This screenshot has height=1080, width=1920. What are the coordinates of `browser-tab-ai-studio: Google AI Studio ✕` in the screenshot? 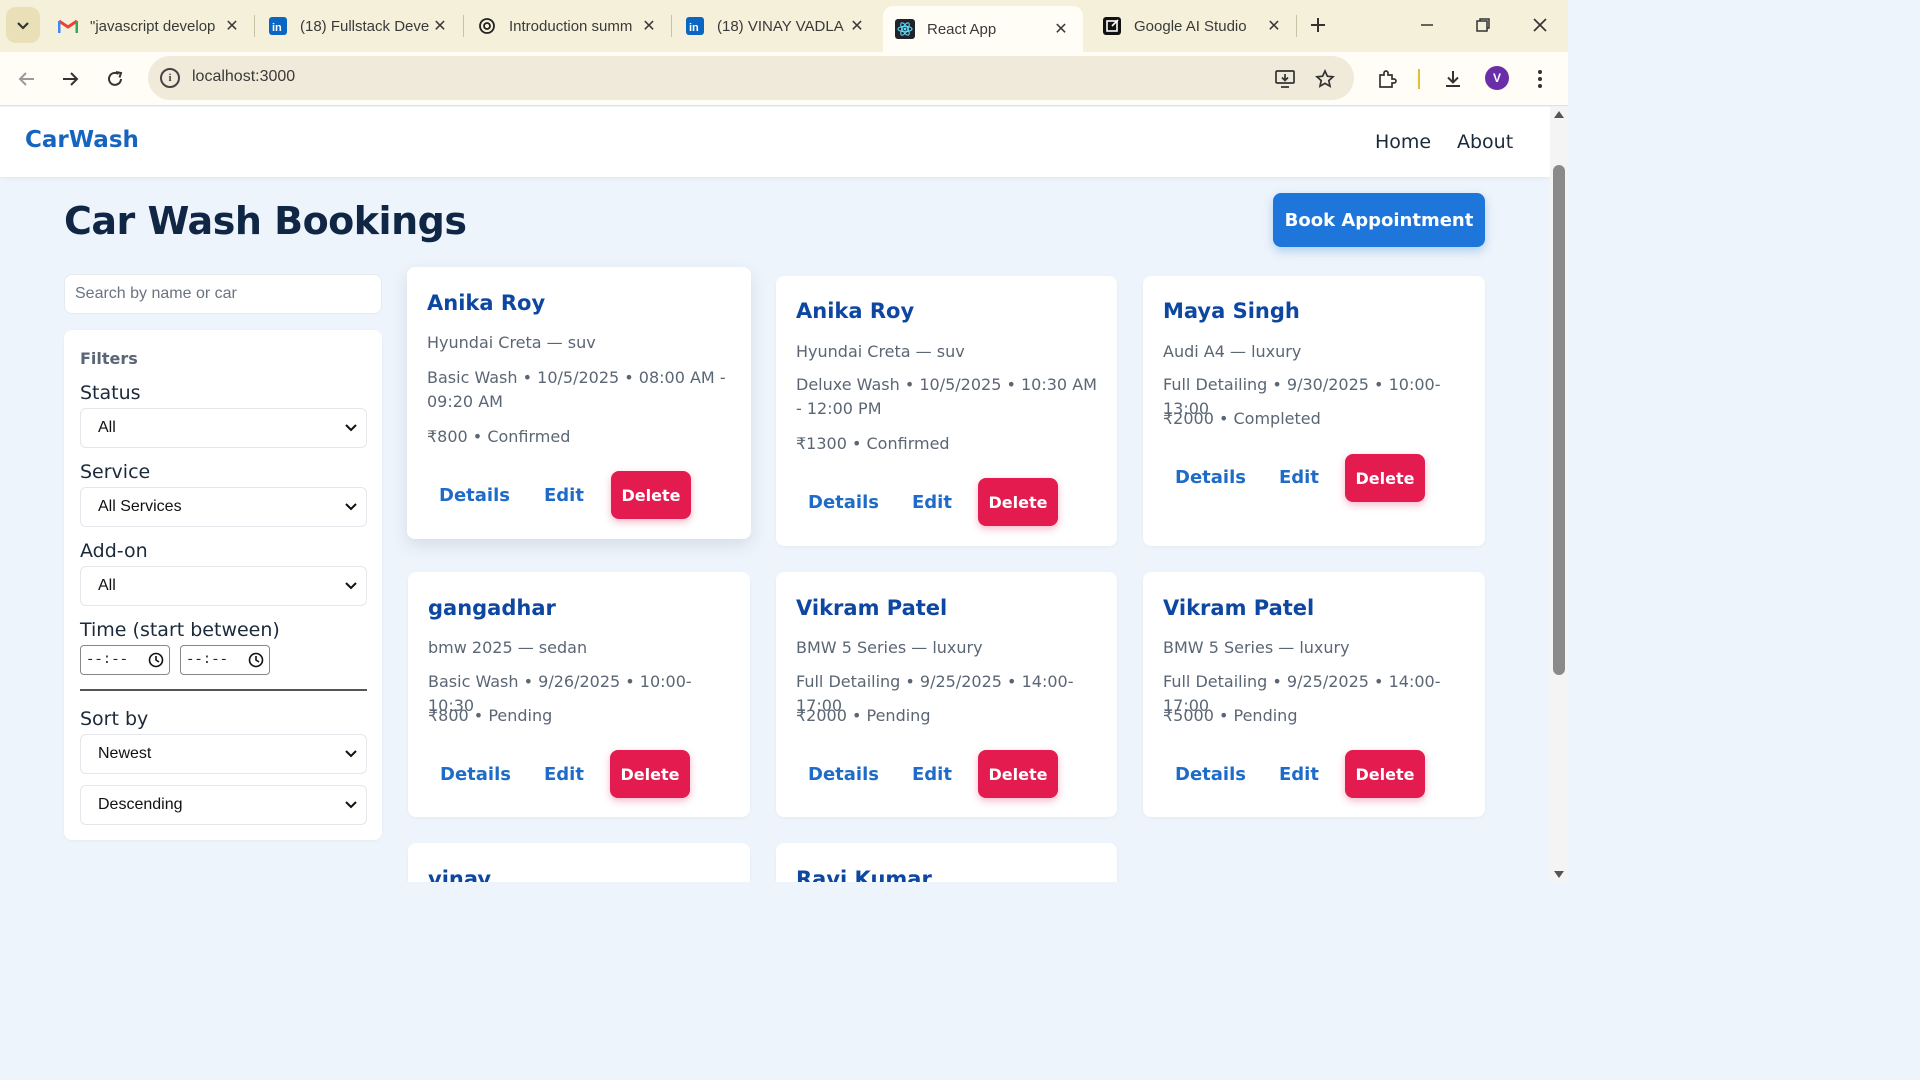 It's located at (1193, 26).